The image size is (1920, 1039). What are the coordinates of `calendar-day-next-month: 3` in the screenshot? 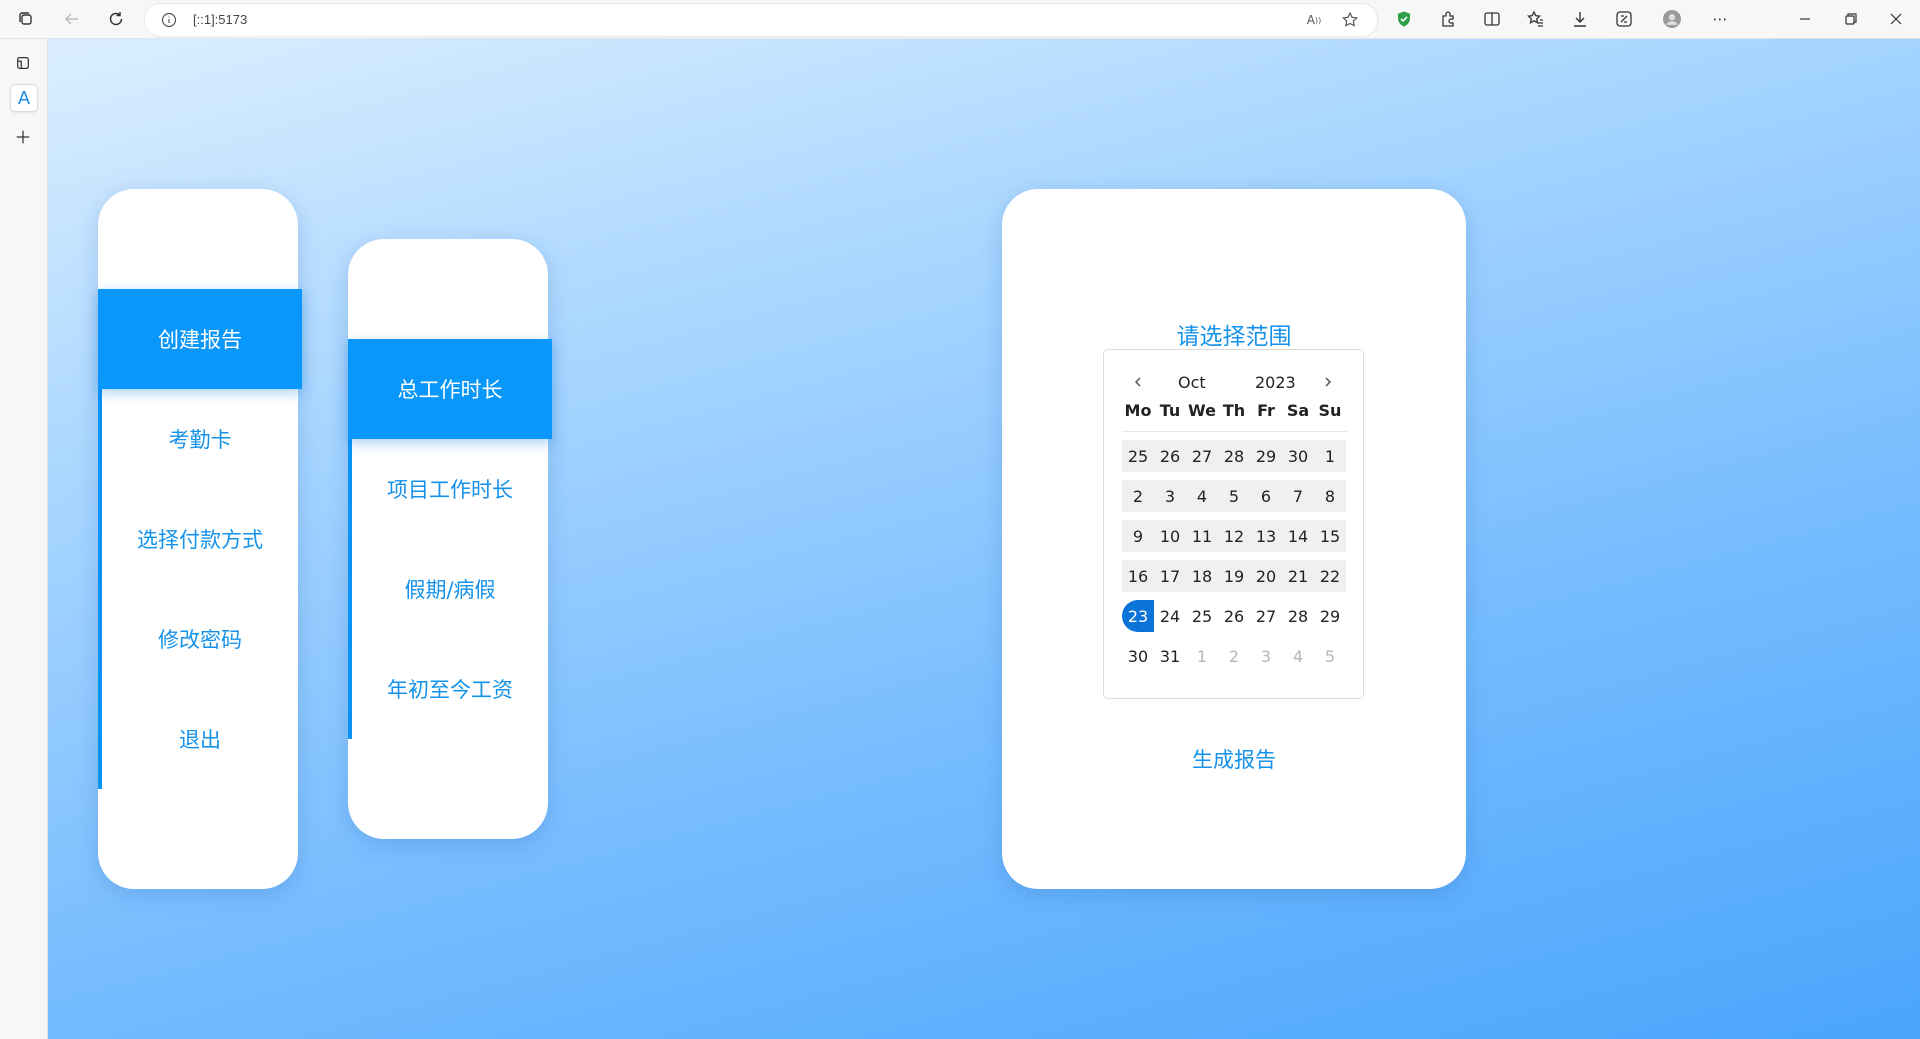 It's located at (1266, 656).